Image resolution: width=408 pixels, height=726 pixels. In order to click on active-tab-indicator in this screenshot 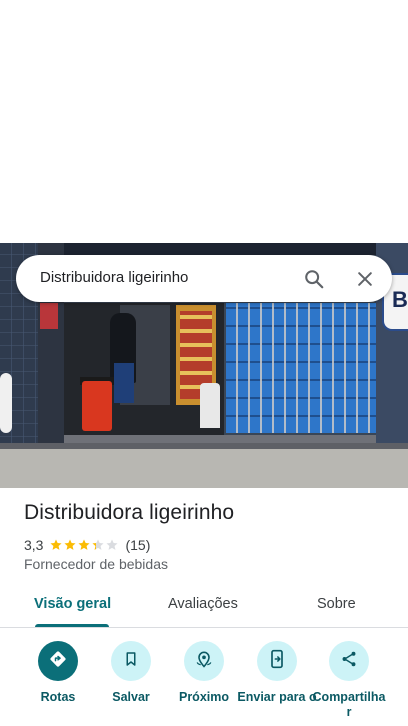, I will do `click(72, 625)`.